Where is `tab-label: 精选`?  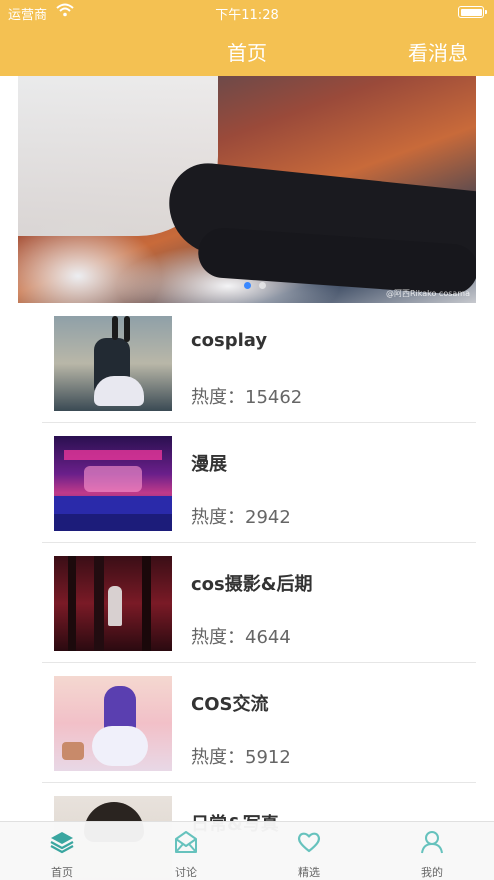
tab-label: 精选 is located at coordinates (309, 872).